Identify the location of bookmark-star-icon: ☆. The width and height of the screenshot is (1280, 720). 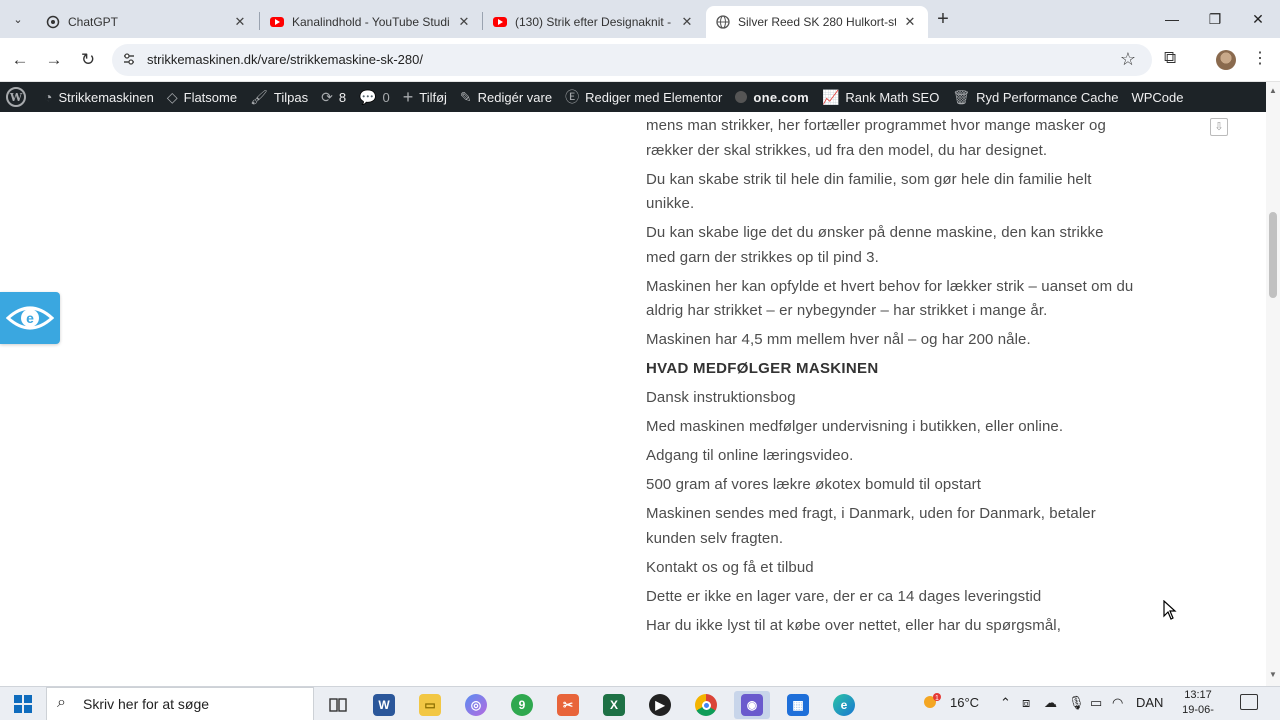
(1128, 59).